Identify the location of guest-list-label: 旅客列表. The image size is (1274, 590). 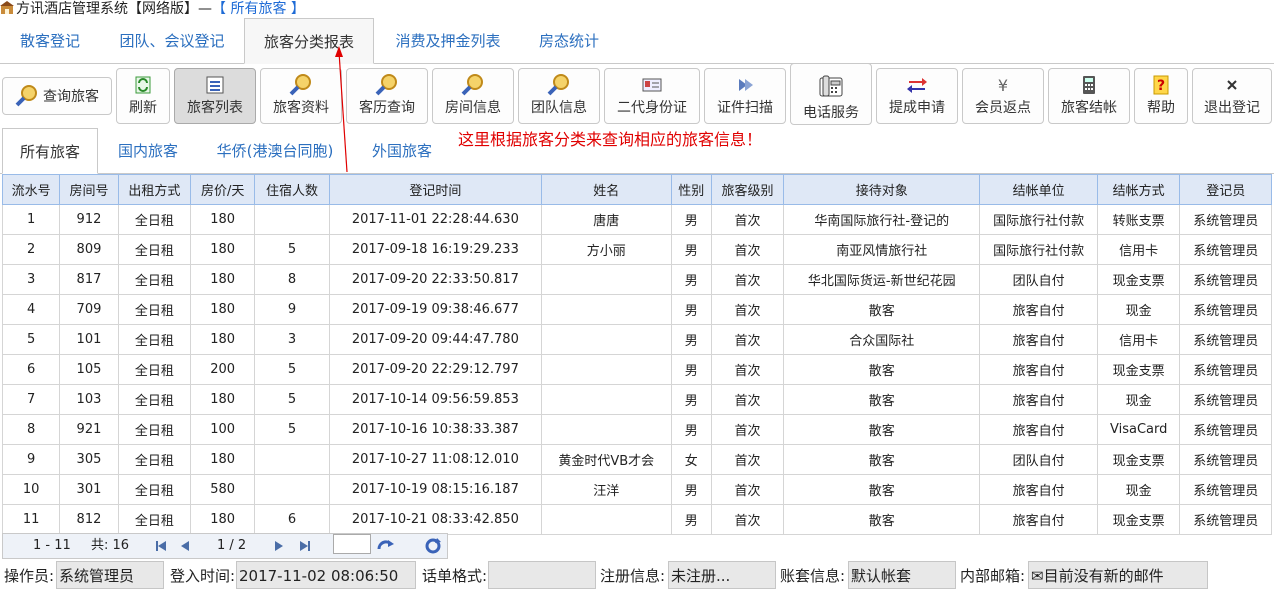
(215, 108).